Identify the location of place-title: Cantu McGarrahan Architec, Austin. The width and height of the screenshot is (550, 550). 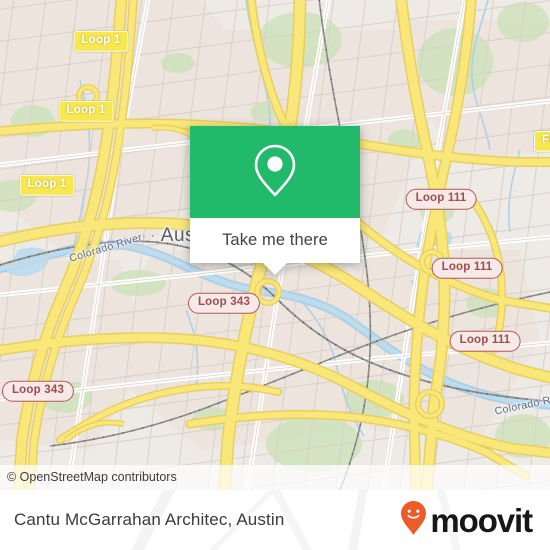
(149, 519).